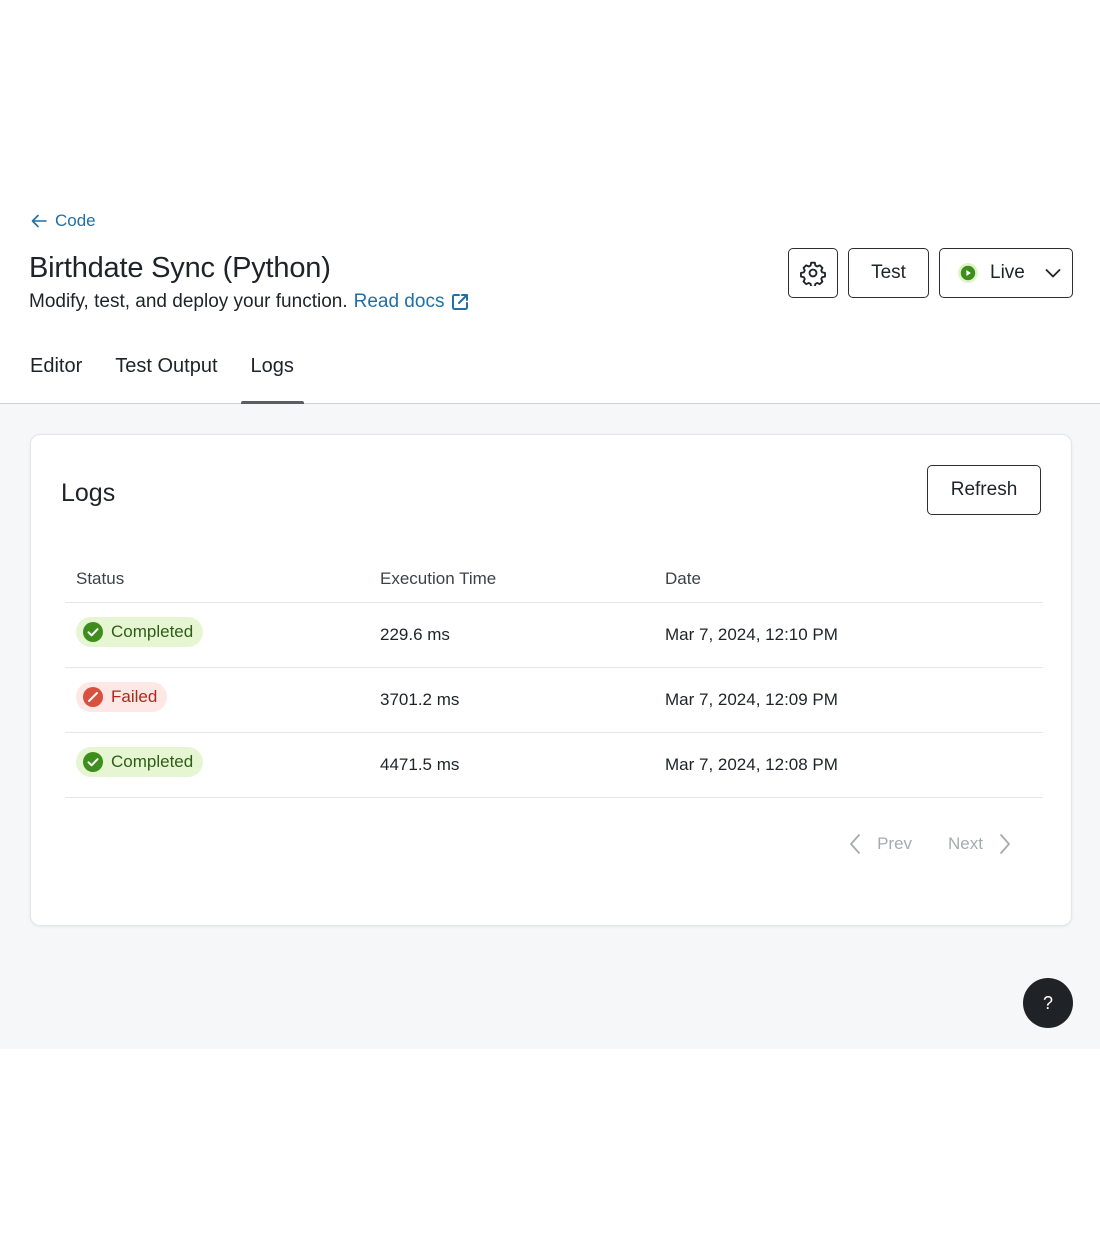  What do you see at coordinates (511, 635) in the screenshot?
I see `execution-time-cell: 229.6 ms` at bounding box center [511, 635].